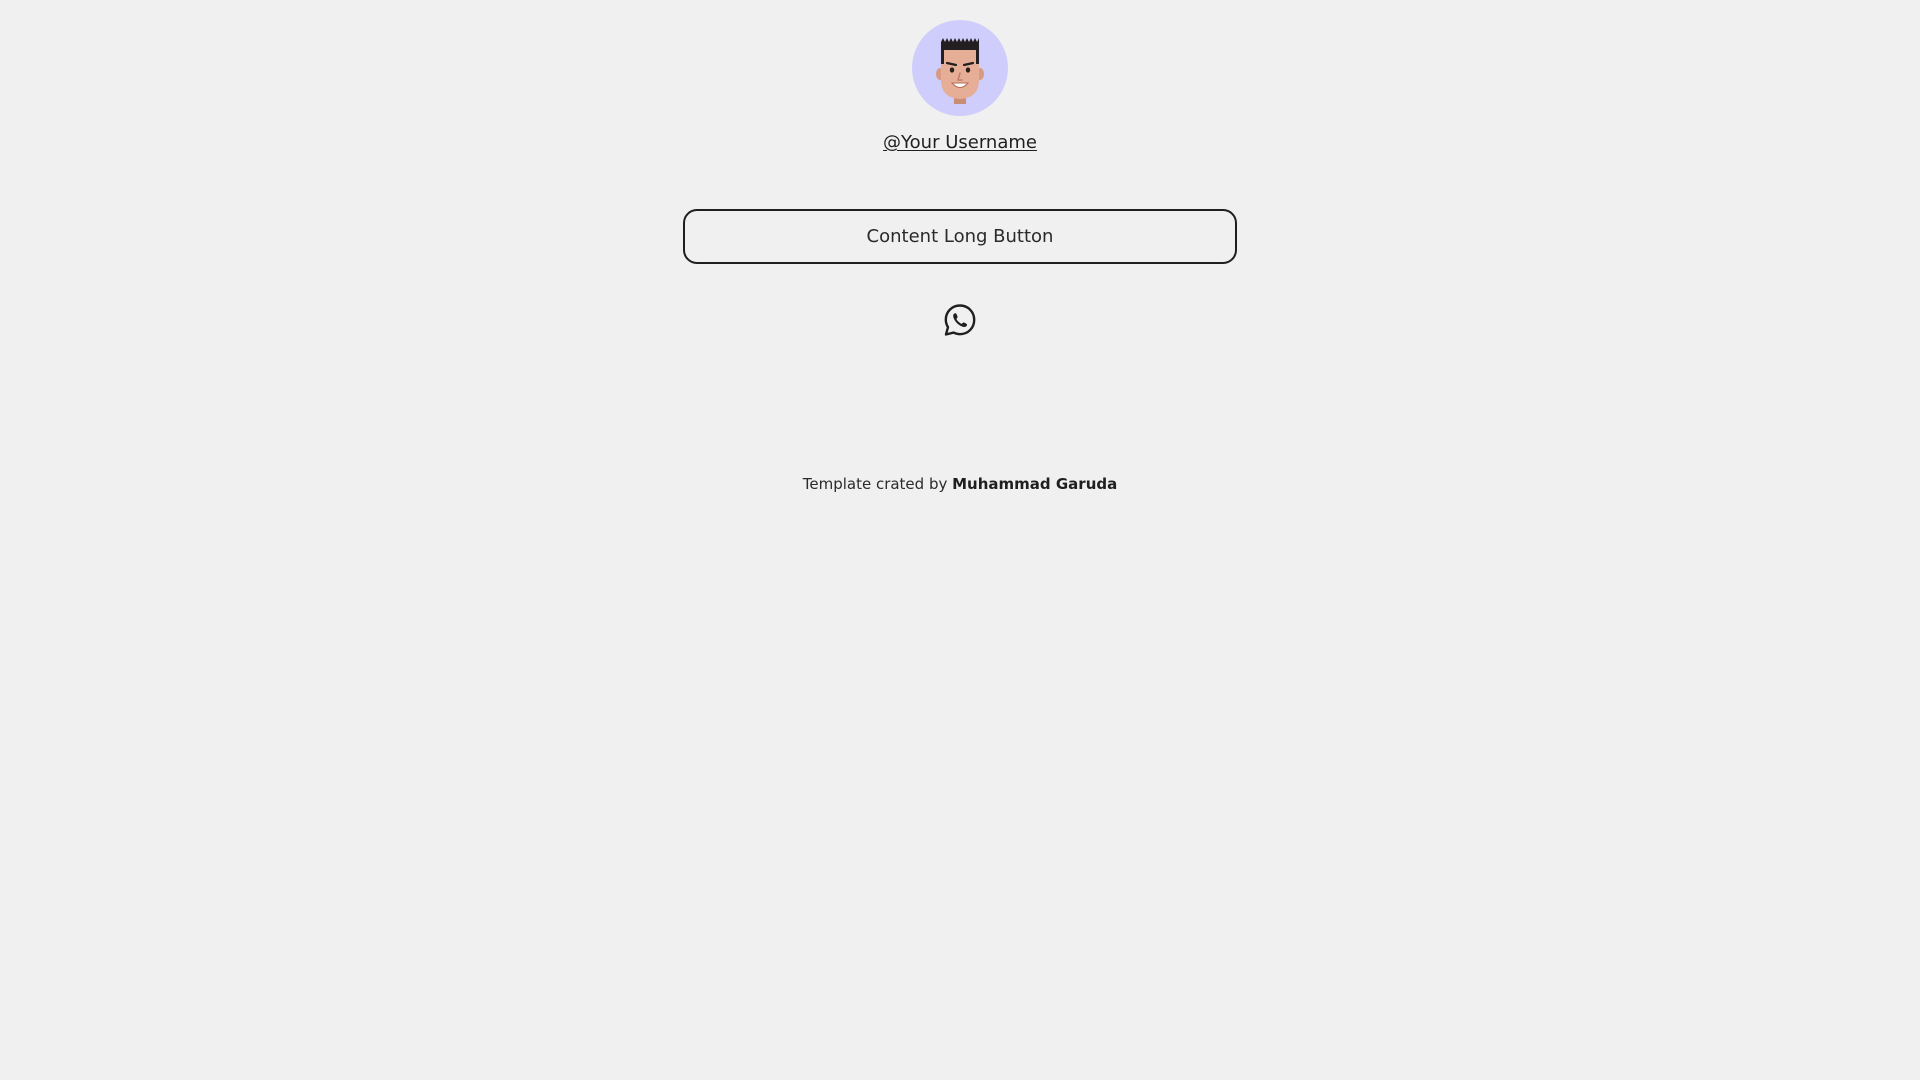  I want to click on content-long-button: Content Long Button, so click(960, 236).